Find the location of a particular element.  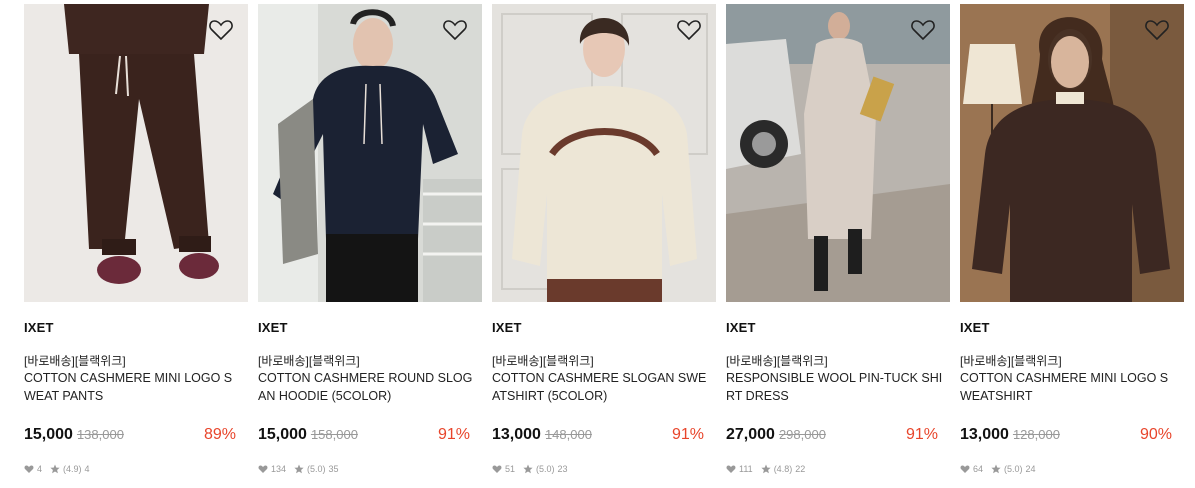

rating: (4.9) is located at coordinates (72, 469).